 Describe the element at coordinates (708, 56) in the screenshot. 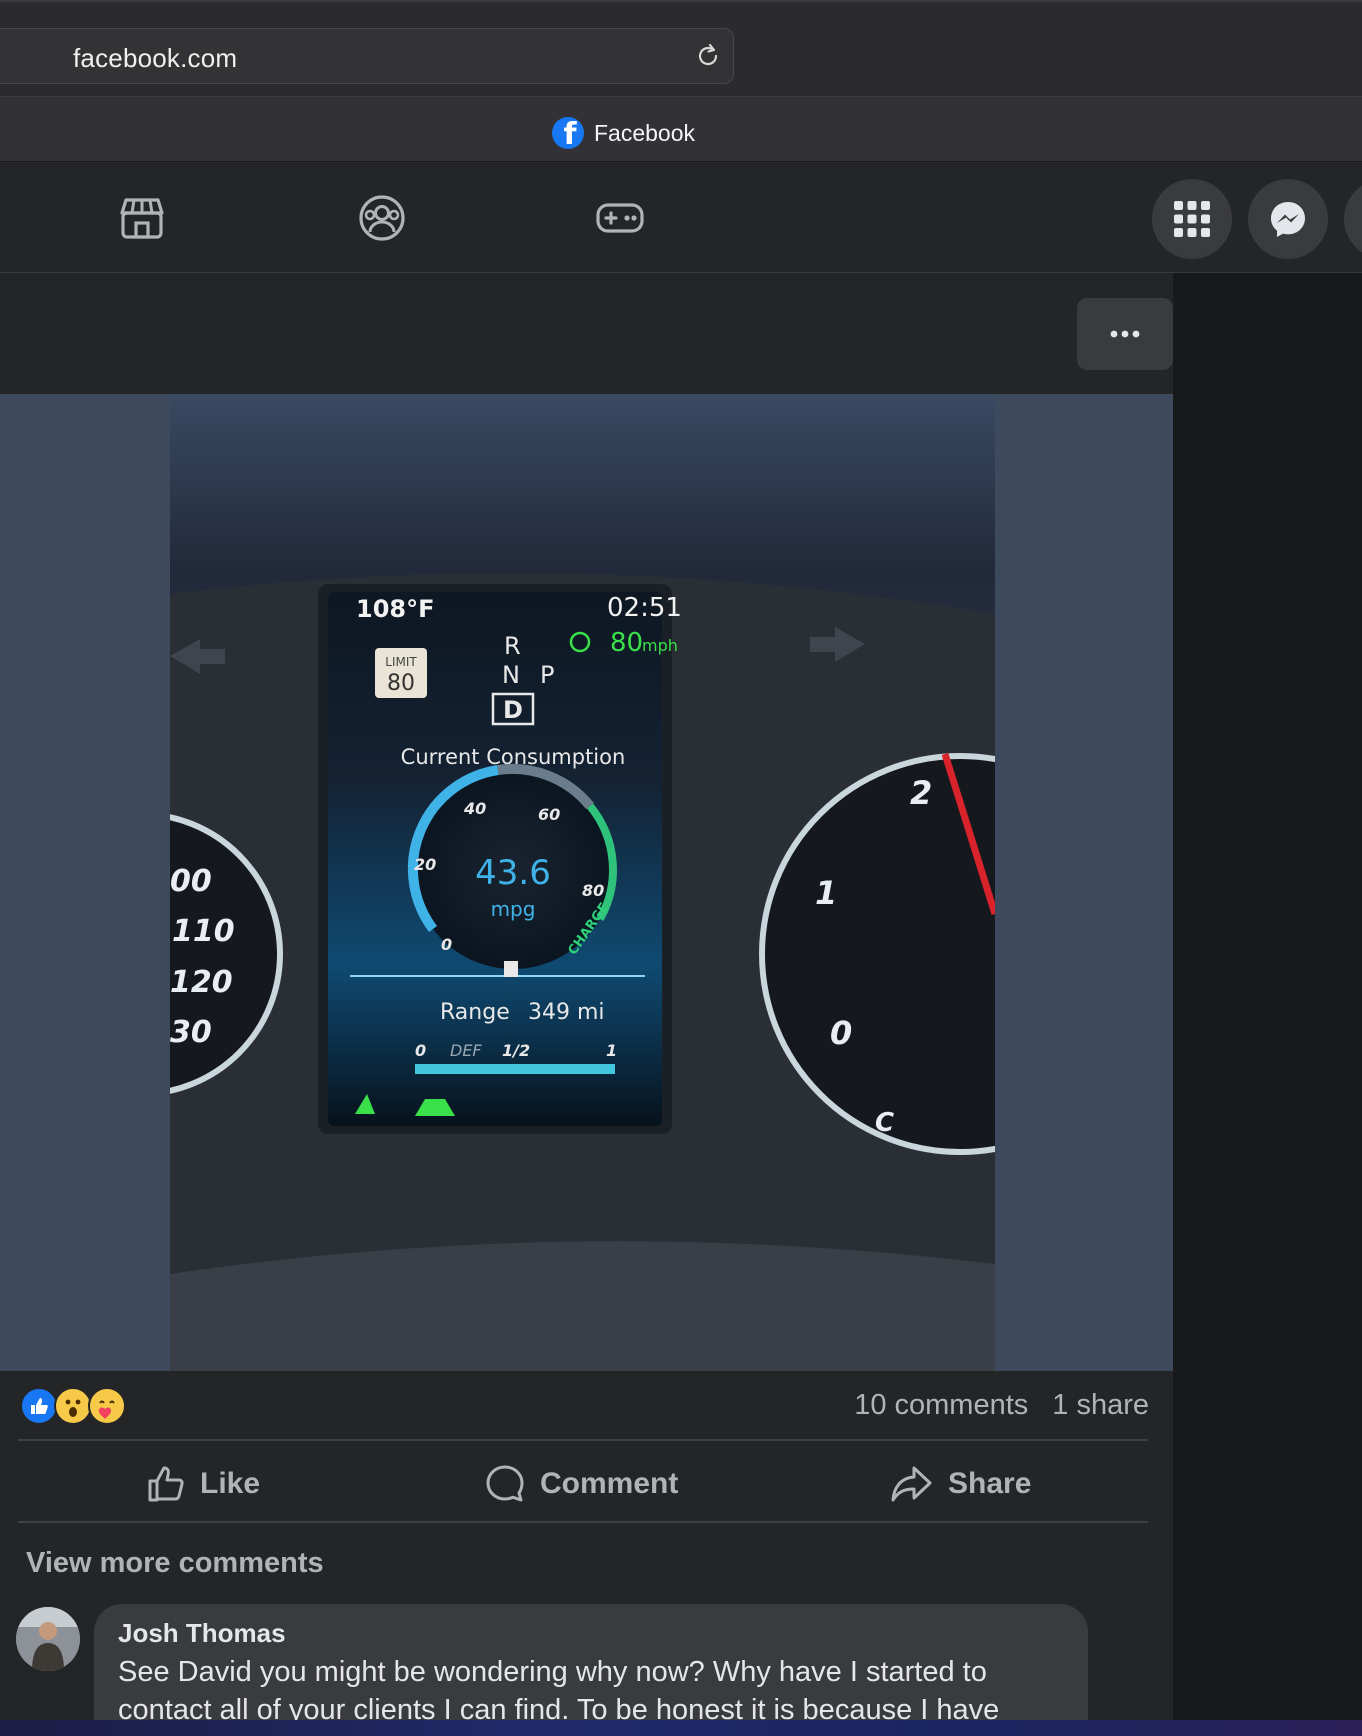

I see `reload-icon` at that location.